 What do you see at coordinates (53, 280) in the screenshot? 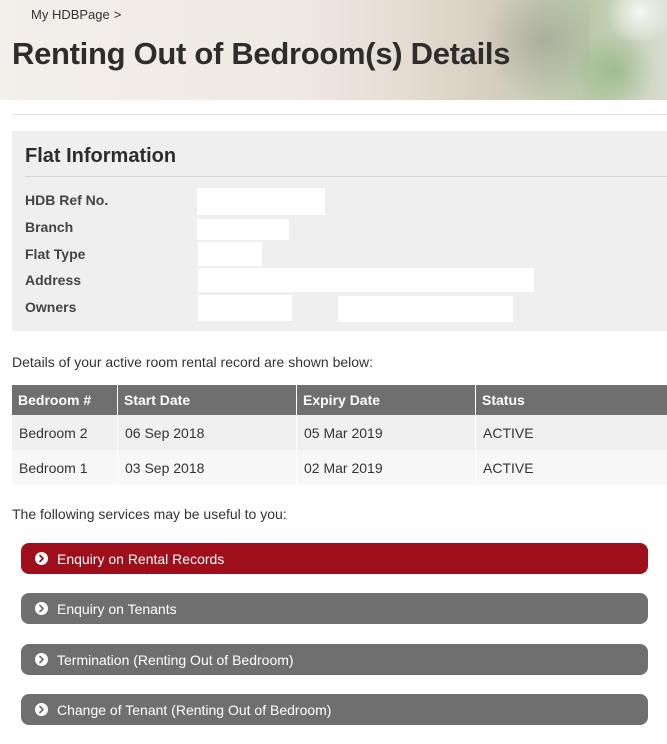
I see `label-address: Address` at bounding box center [53, 280].